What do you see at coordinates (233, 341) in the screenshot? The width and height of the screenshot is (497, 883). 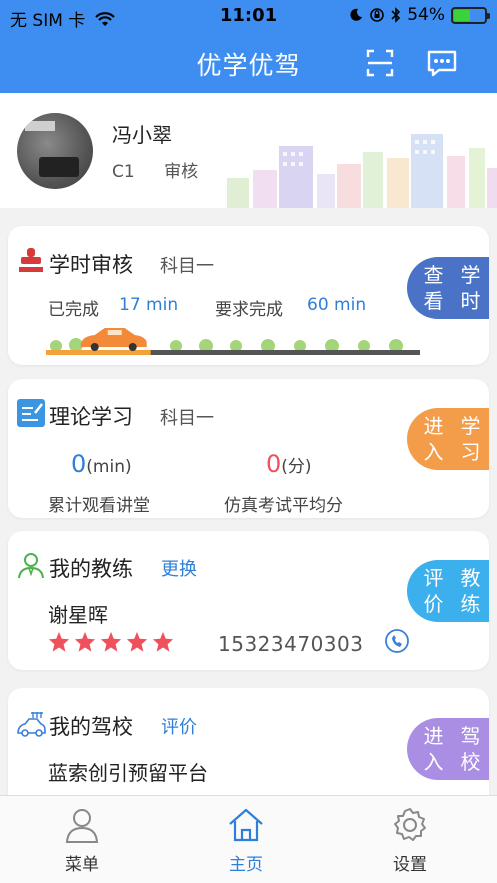 I see `study-progress-road` at bounding box center [233, 341].